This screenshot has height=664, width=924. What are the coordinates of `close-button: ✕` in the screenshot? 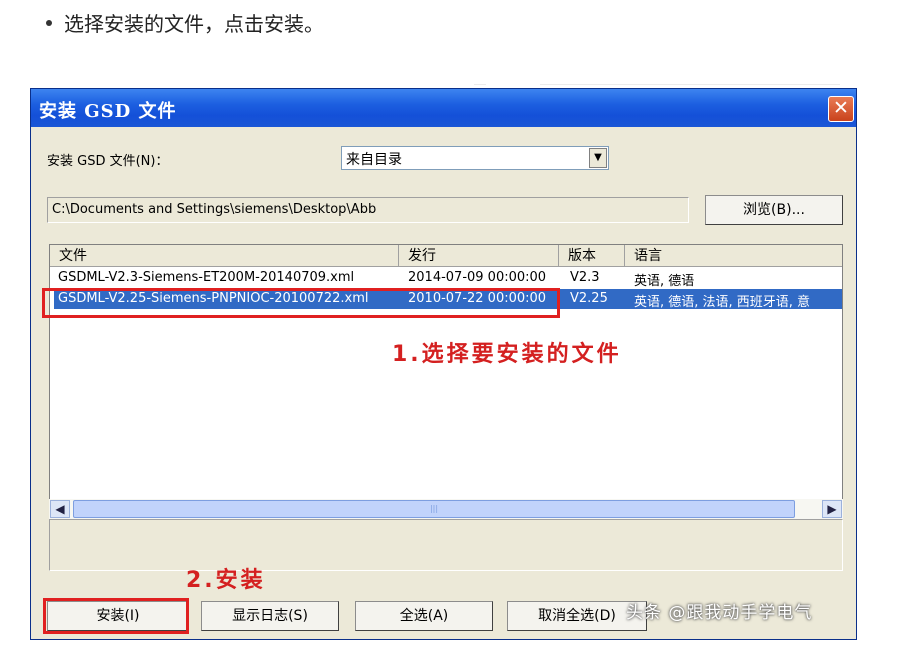 It's located at (841, 109).